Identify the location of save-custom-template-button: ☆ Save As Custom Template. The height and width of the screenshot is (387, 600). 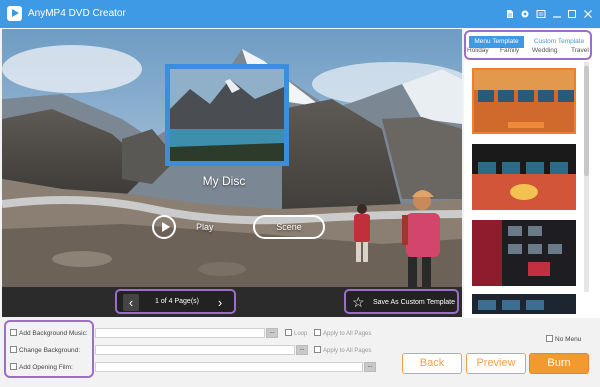
(401, 301).